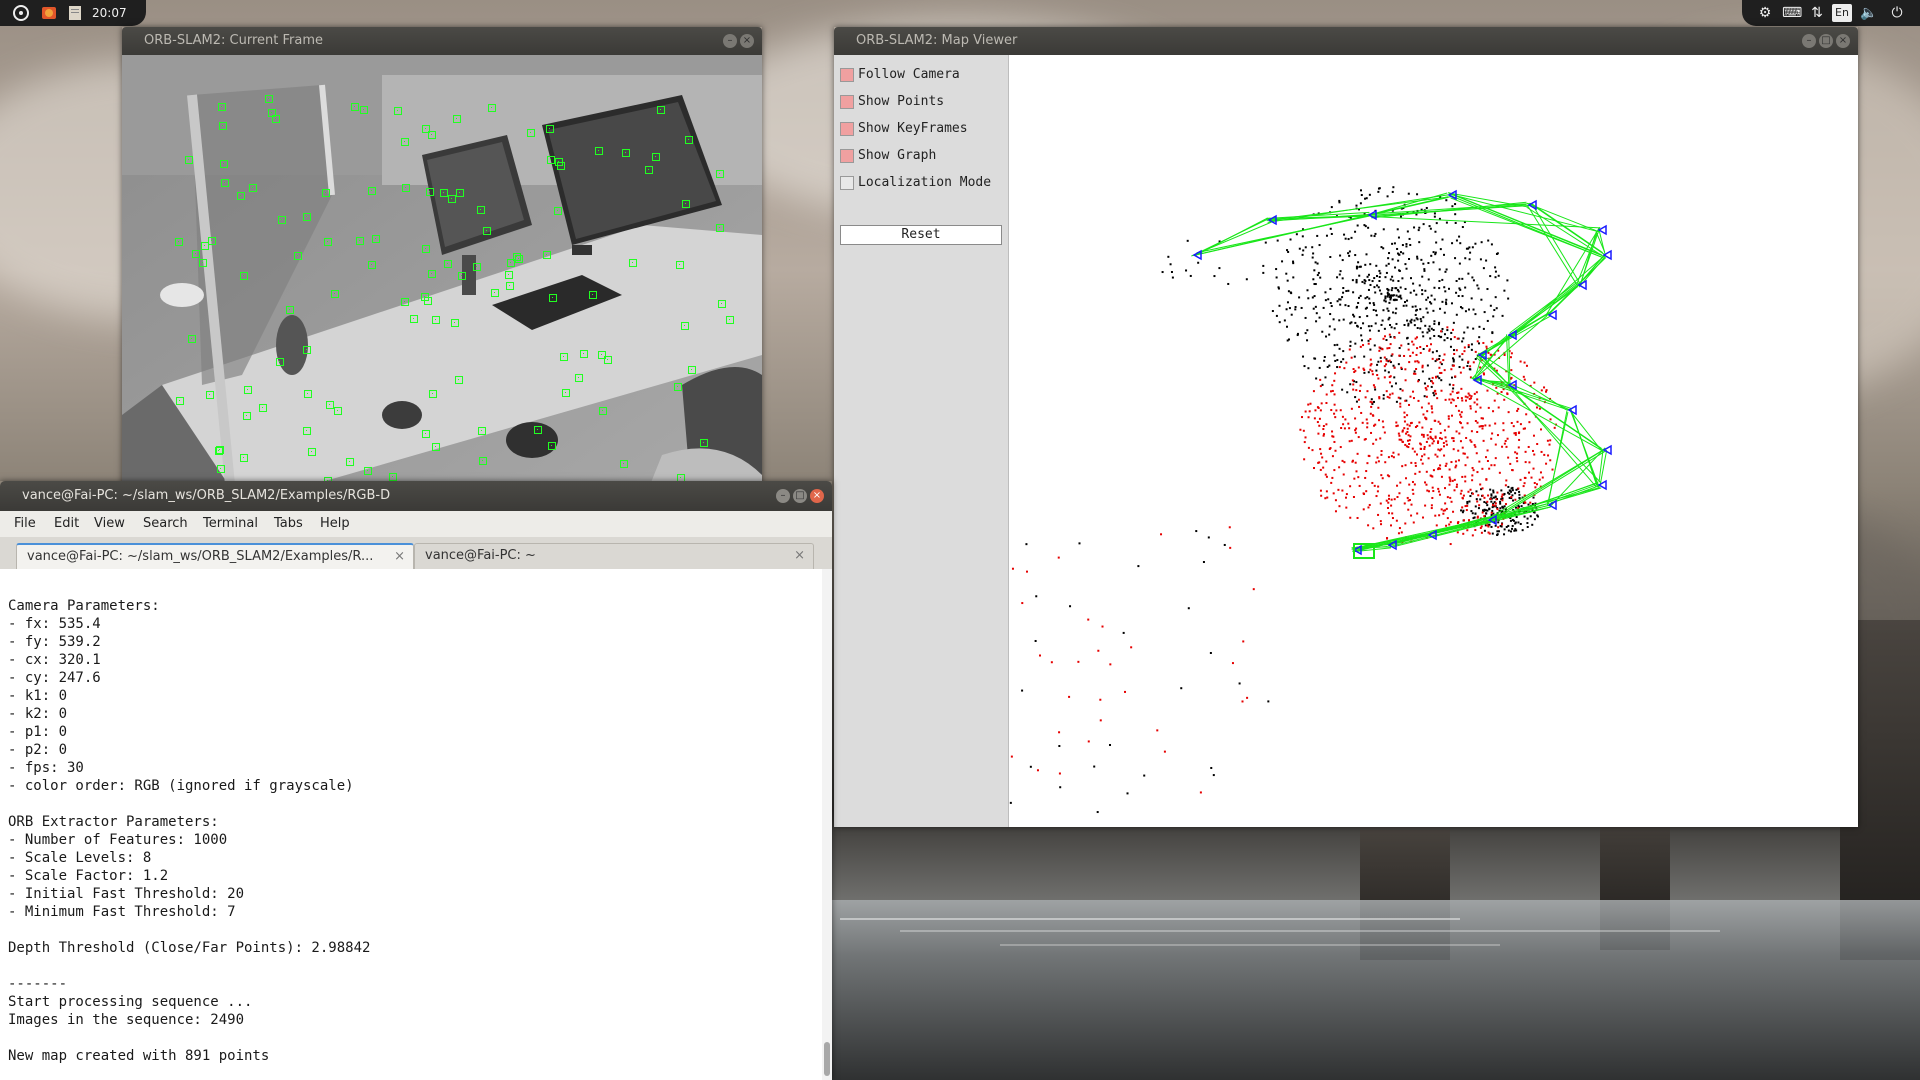  Describe the element at coordinates (230, 523) in the screenshot. I see `menu-terminal: Terminal` at that location.